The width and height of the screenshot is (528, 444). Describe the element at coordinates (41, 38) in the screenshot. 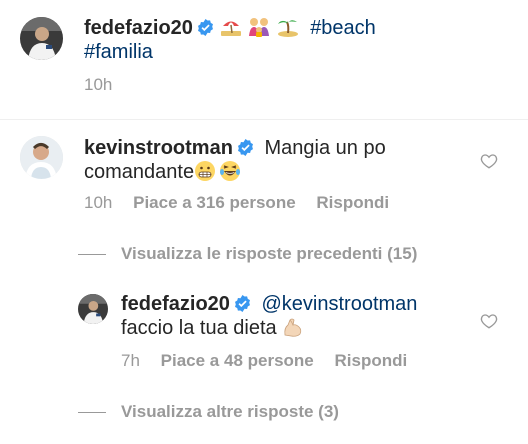

I see `post-author-avatar` at that location.